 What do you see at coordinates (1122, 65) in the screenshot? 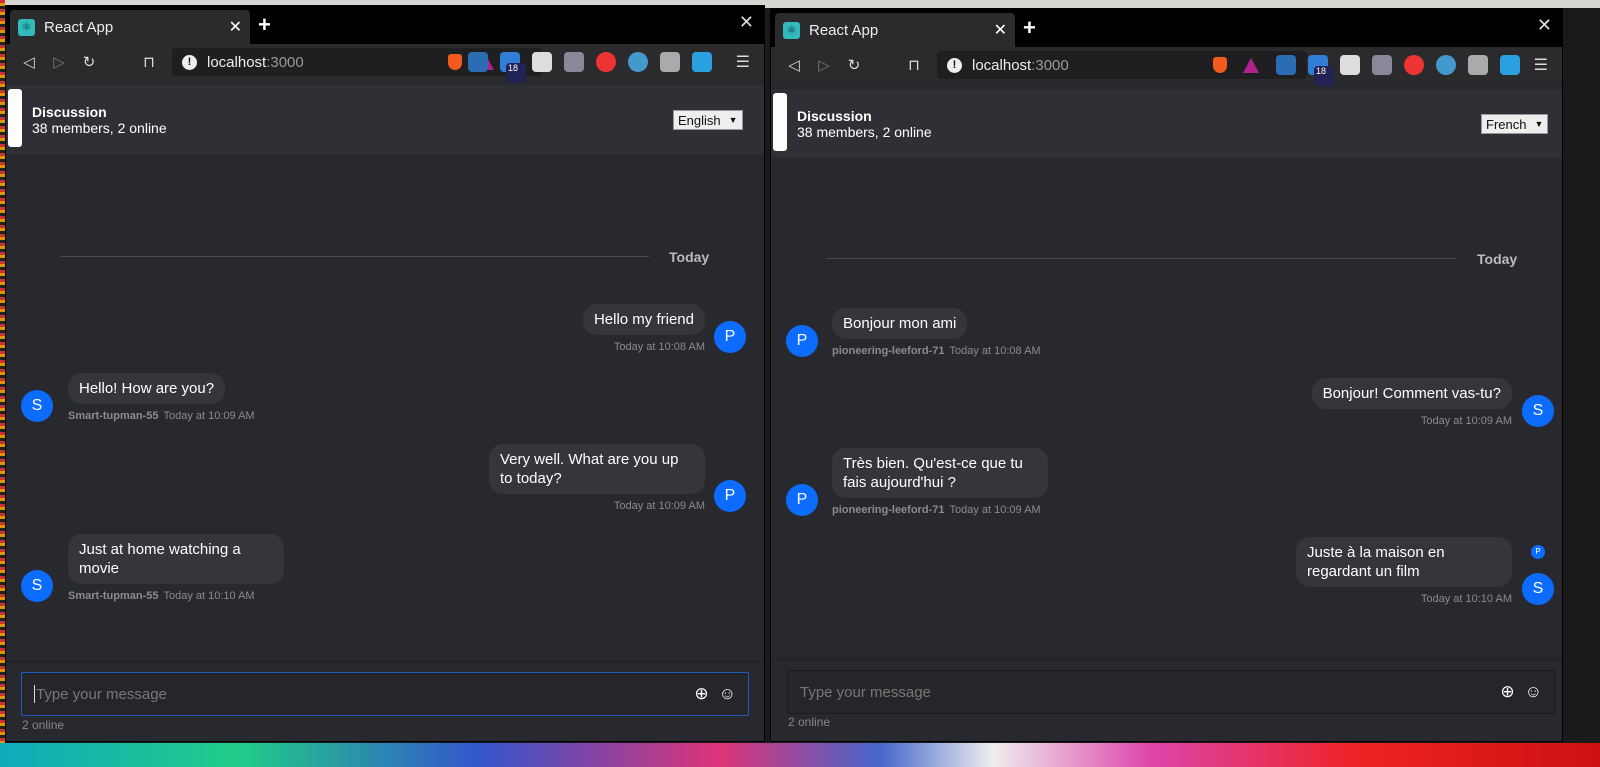
I see `address-bar: ! localhost:3000` at bounding box center [1122, 65].